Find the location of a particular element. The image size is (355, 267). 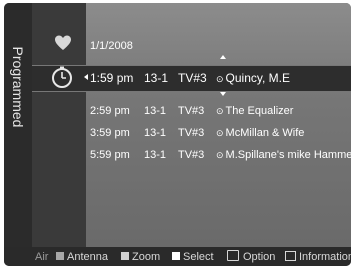

schedule-date: 1/1/2008 is located at coordinates (111, 46).